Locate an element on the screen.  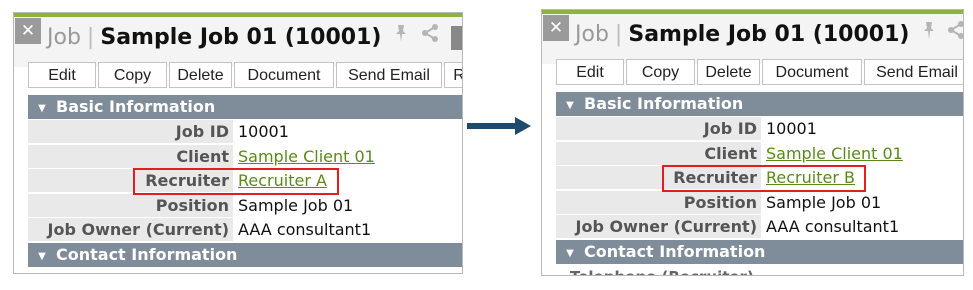
expand-icon is located at coordinates (456, 38).